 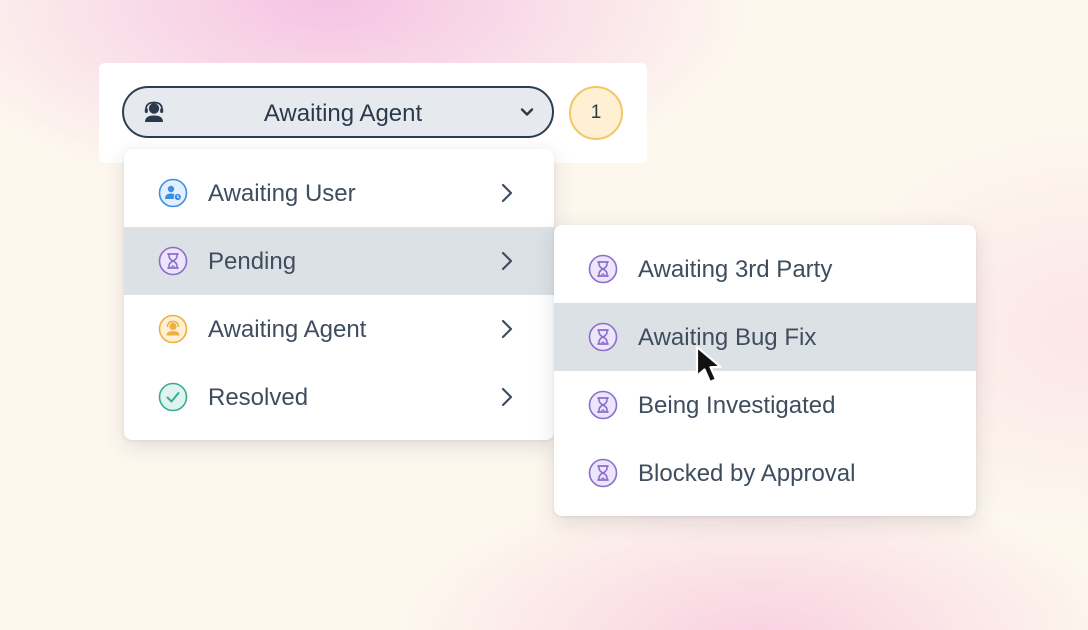 What do you see at coordinates (282, 193) in the screenshot?
I see `menu-item-label: Awaiting User` at bounding box center [282, 193].